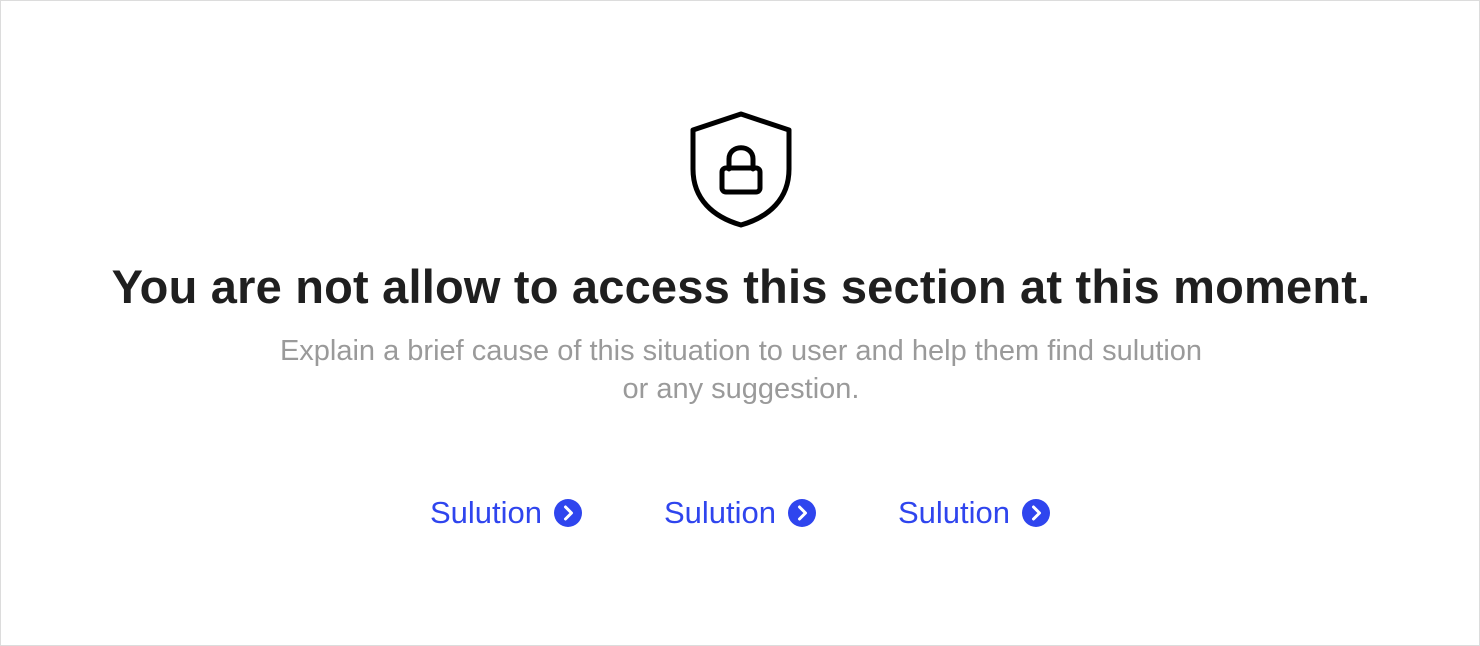 Image resolution: width=1480 pixels, height=646 pixels. Describe the element at coordinates (741, 170) in the screenshot. I see `shield-lock-icon` at that location.